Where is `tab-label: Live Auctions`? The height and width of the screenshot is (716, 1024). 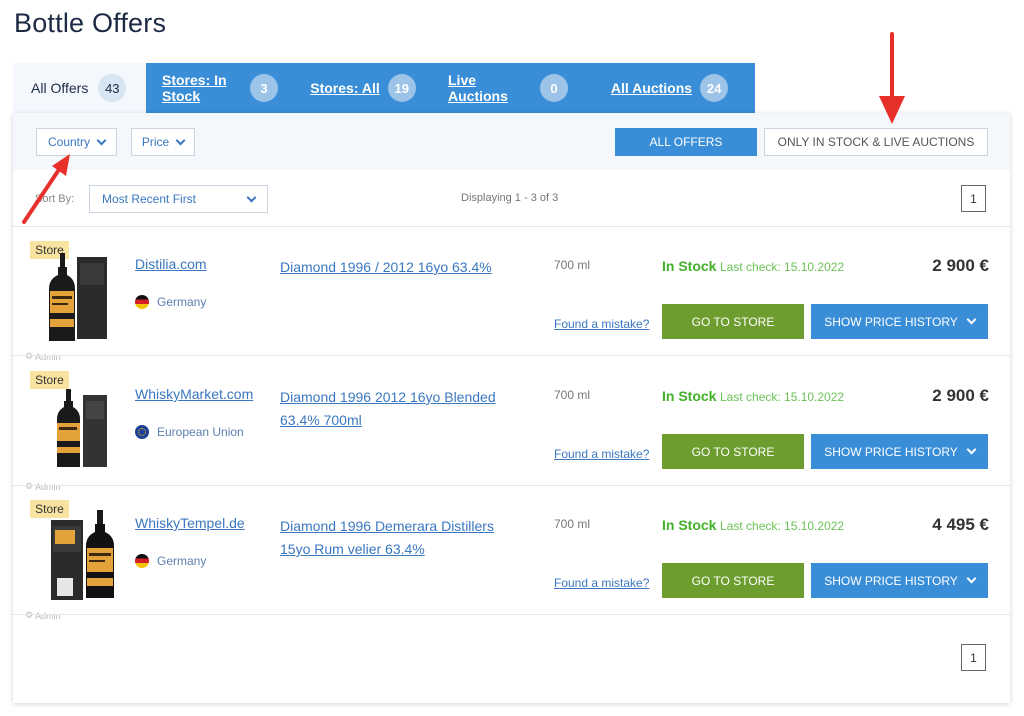
tab-label: Live Auctions is located at coordinates (478, 88).